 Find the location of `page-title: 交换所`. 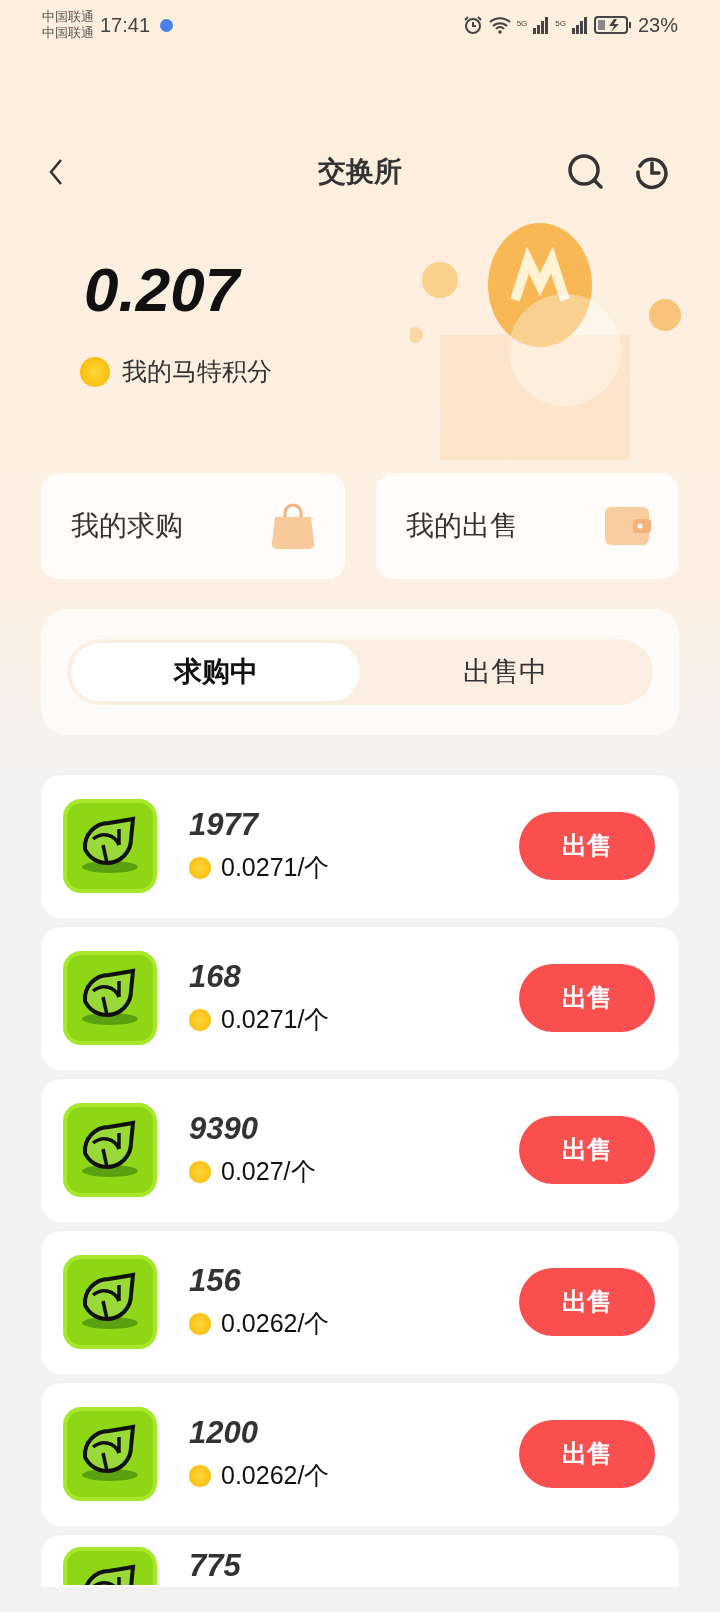

page-title: 交换所 is located at coordinates (360, 172).